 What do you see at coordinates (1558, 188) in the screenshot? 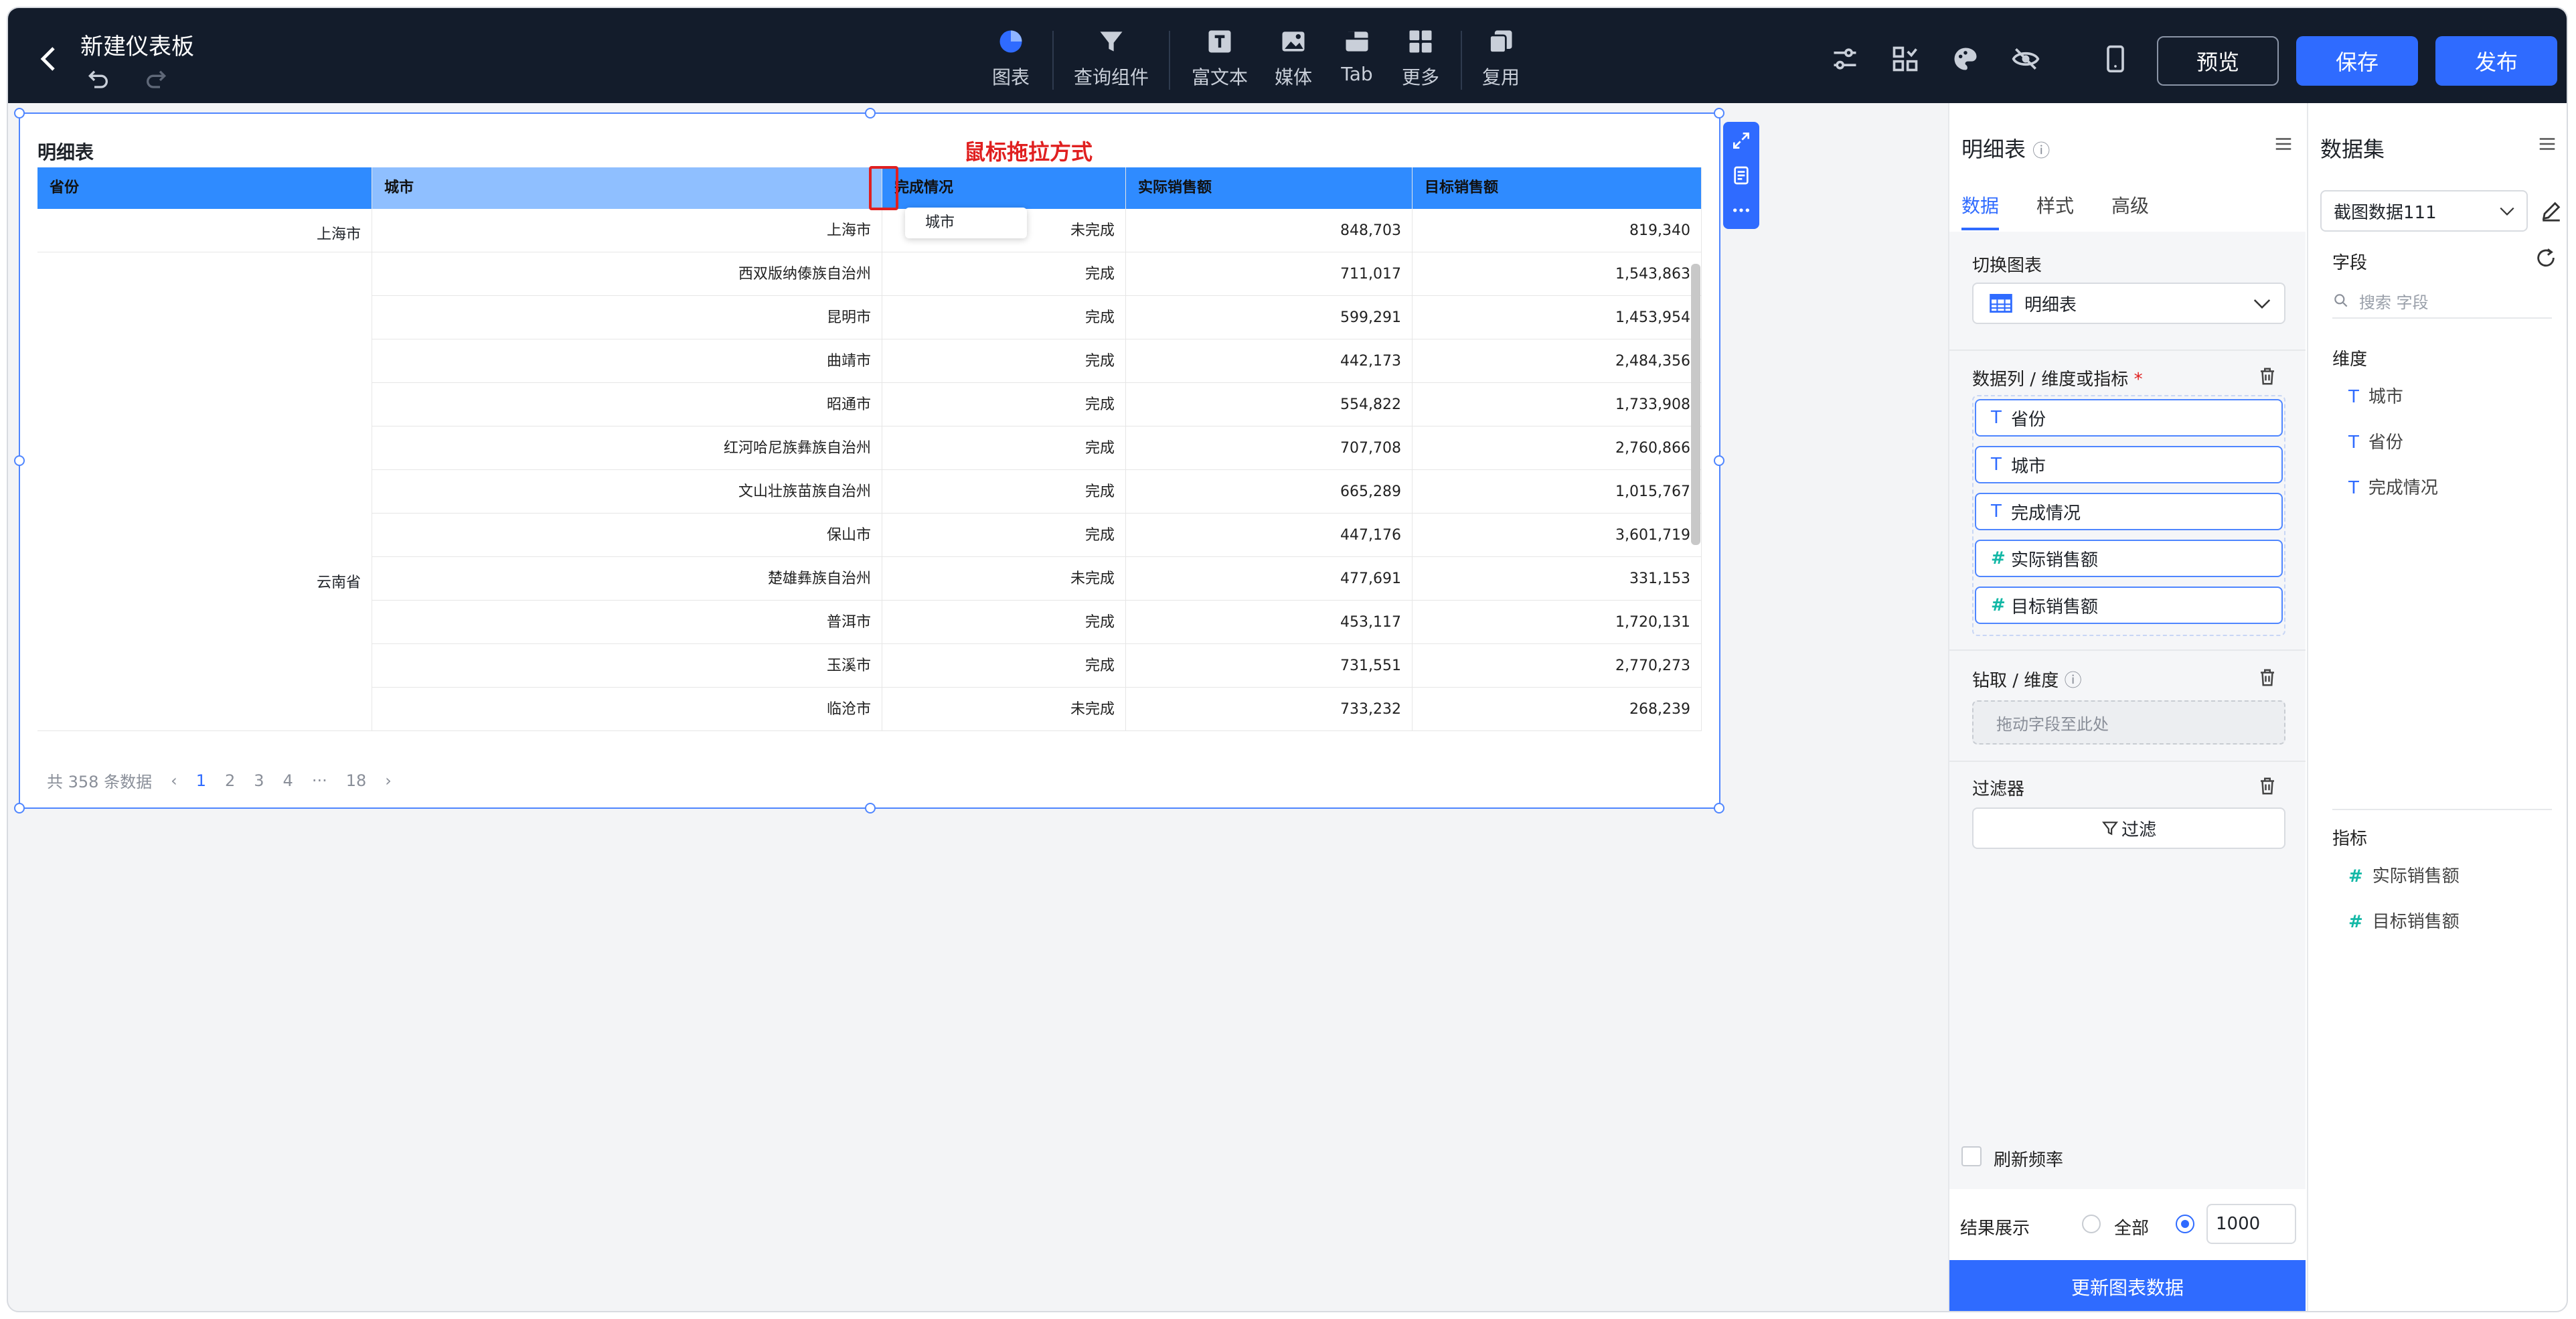
I see `column-header-target: 目标销售额` at bounding box center [1558, 188].